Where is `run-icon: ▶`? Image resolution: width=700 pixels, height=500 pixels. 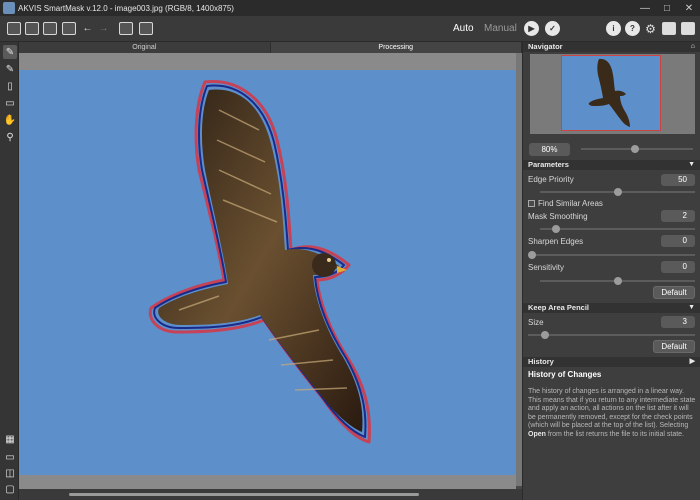
run-icon: ▶ is located at coordinates (531, 28).